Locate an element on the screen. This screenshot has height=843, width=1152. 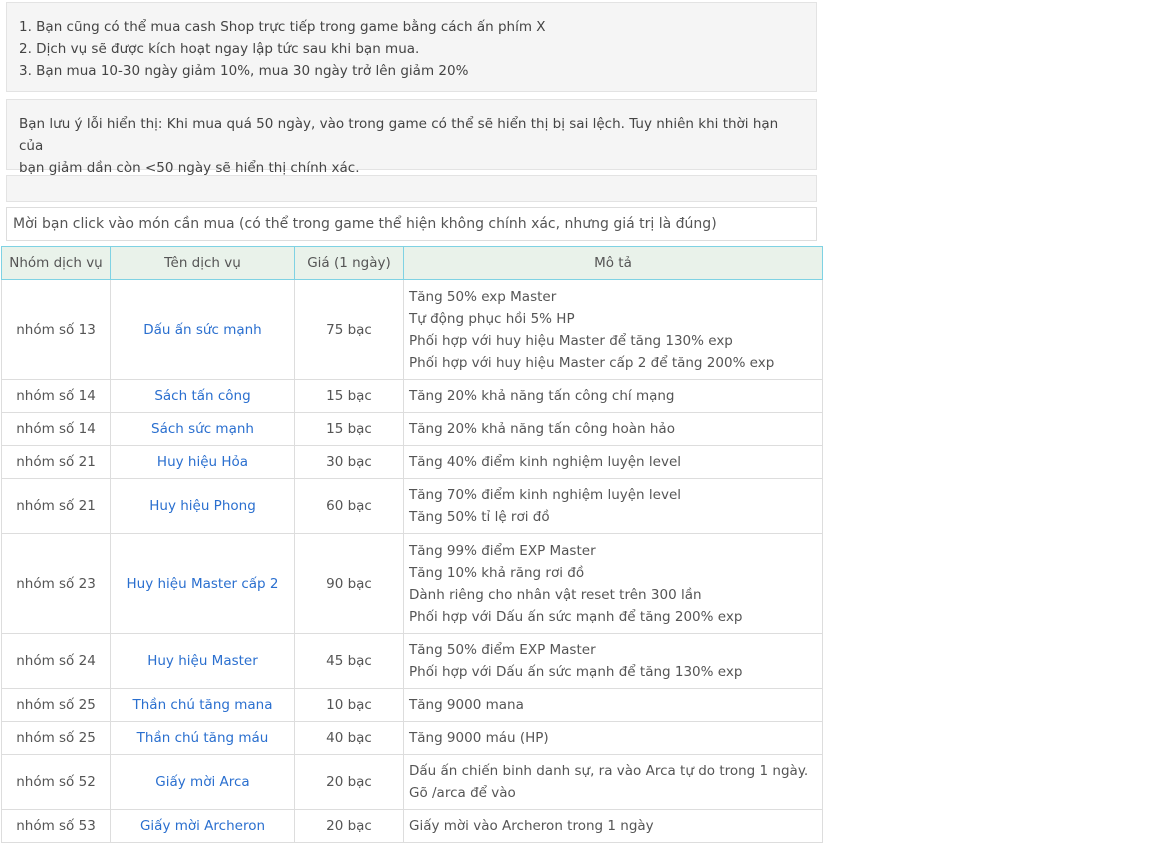
service-link: Thần chú tăng mana is located at coordinates (203, 705).